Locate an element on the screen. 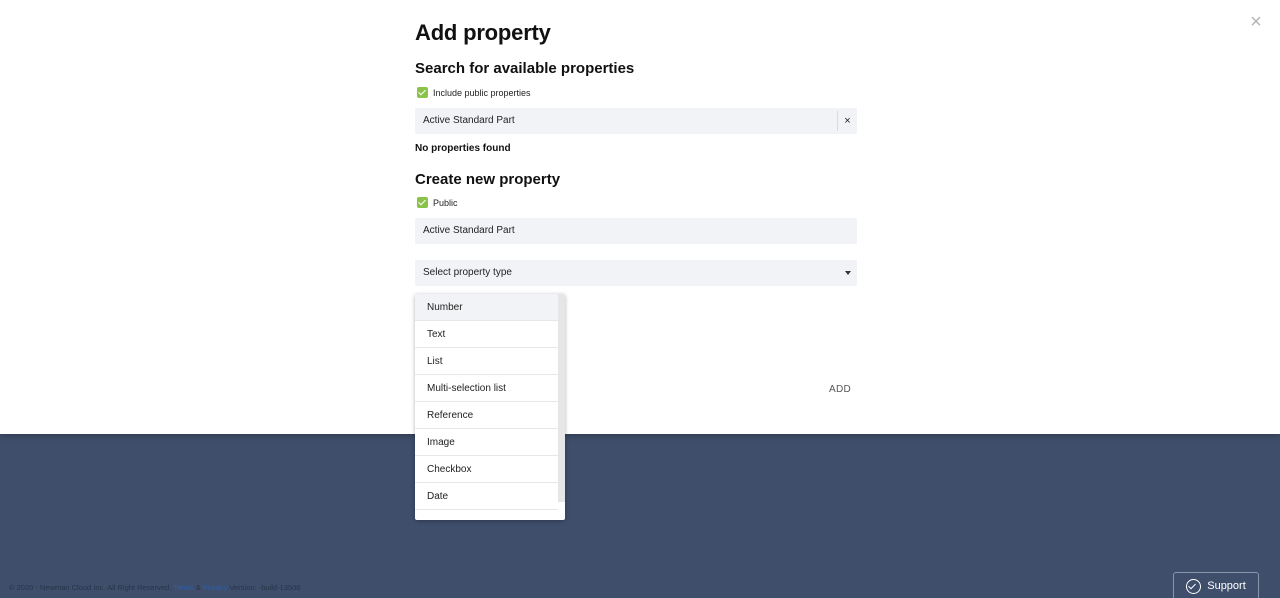  dropdown-option-list: List is located at coordinates (486, 361).